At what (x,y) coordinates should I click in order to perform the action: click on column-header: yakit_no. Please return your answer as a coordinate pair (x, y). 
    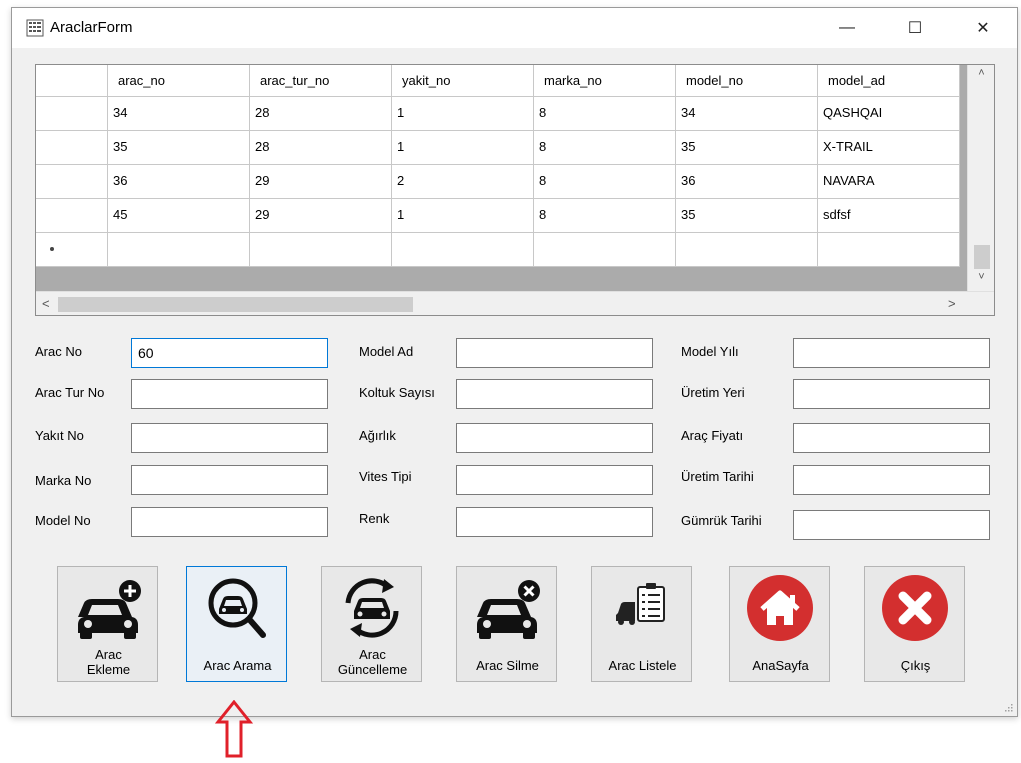
    Looking at the image, I should click on (463, 81).